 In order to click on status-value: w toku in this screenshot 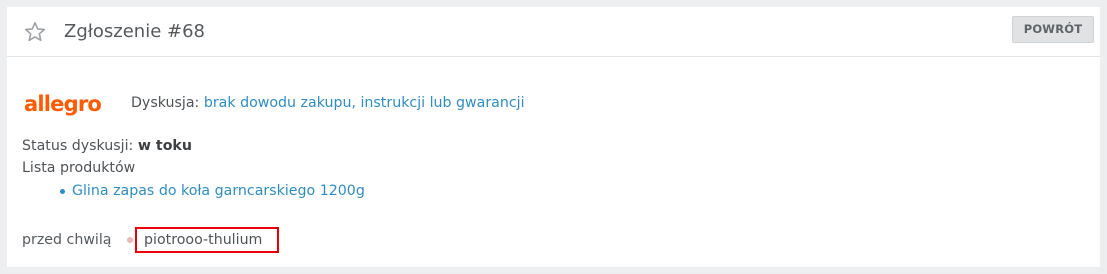, I will do `click(164, 146)`.